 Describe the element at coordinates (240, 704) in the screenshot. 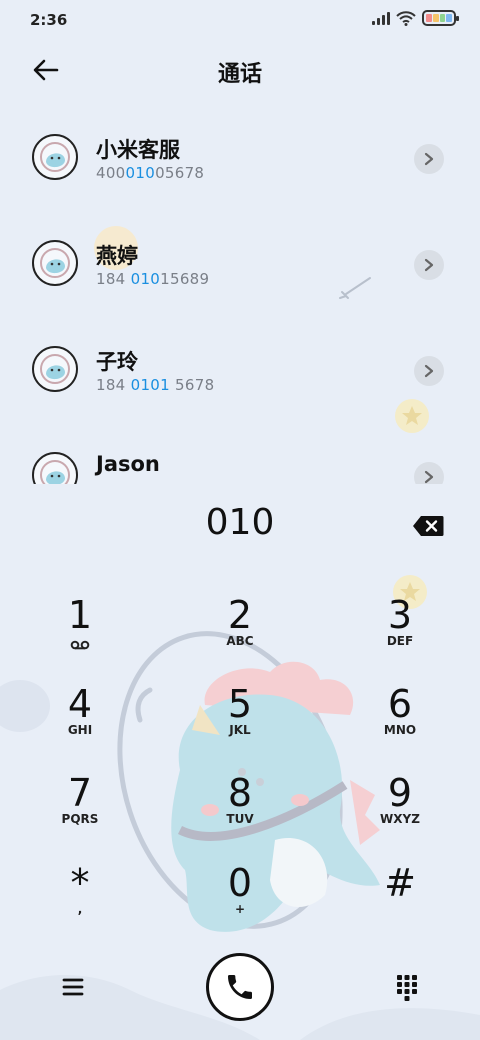

I see `key-digit: 5` at that location.